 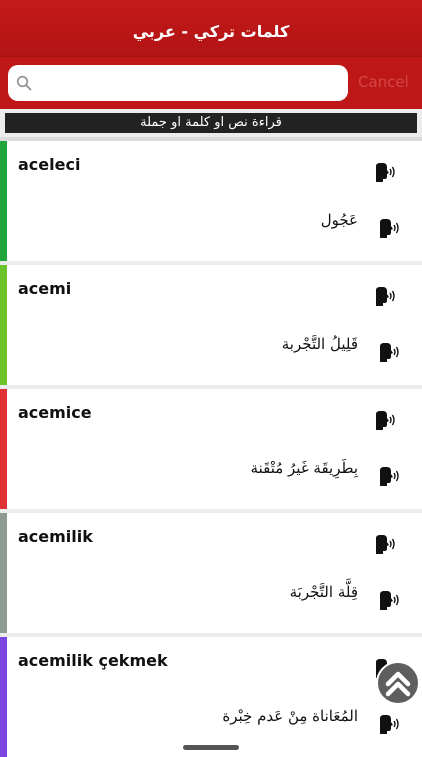 What do you see at coordinates (323, 592) in the screenshot?
I see `entry-translation: قِلَّة التَّجْربَة` at bounding box center [323, 592].